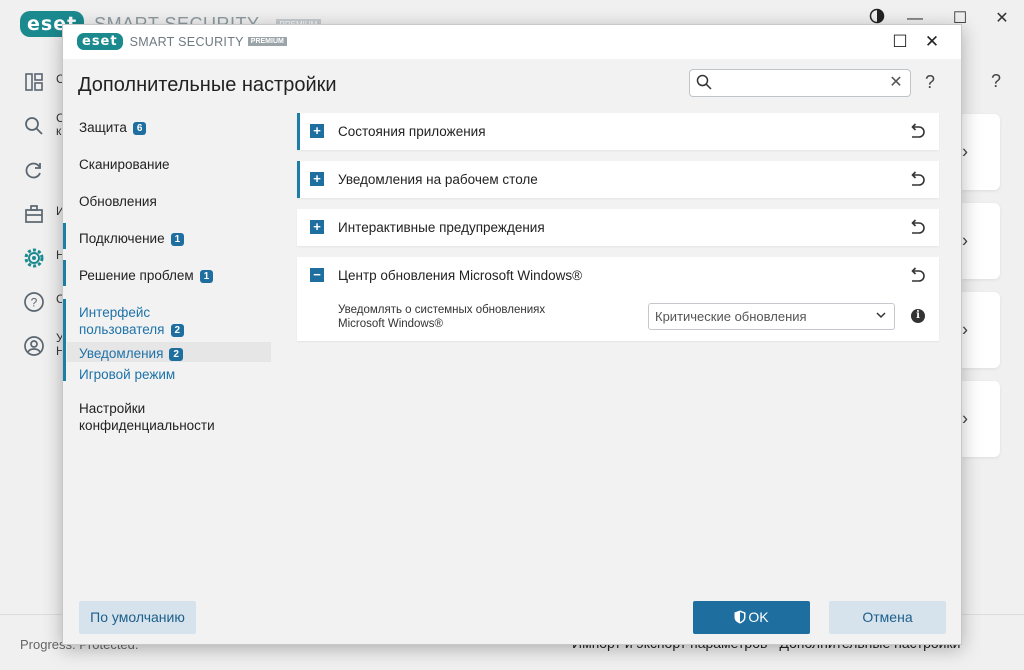 The width and height of the screenshot is (1024, 670). I want to click on sidebar-item-gamer-mode: Игровой режим, so click(127, 374).